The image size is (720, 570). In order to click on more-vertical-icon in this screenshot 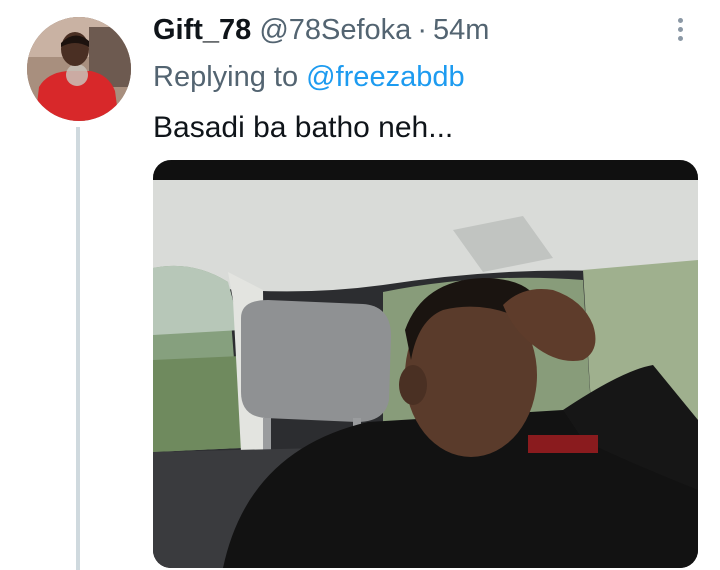, I will do `click(680, 29)`.